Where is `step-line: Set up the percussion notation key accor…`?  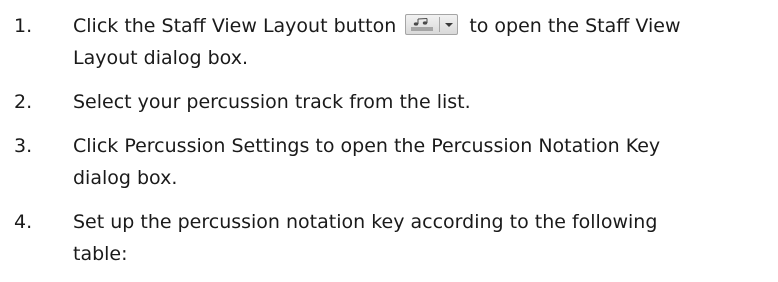
step-line: Set up the percussion notation key accor… is located at coordinates (365, 222).